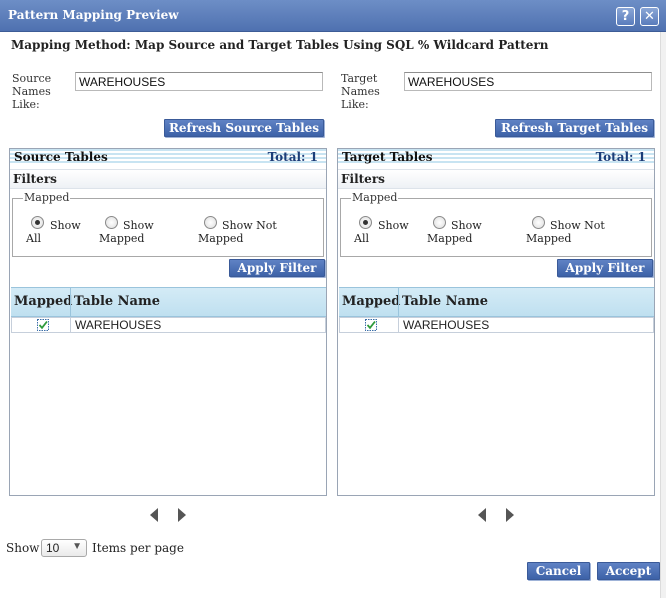 Image resolution: width=666 pixels, height=598 pixels. What do you see at coordinates (496, 156) in the screenshot?
I see `target-panel-header: Target Tables Total: 1` at bounding box center [496, 156].